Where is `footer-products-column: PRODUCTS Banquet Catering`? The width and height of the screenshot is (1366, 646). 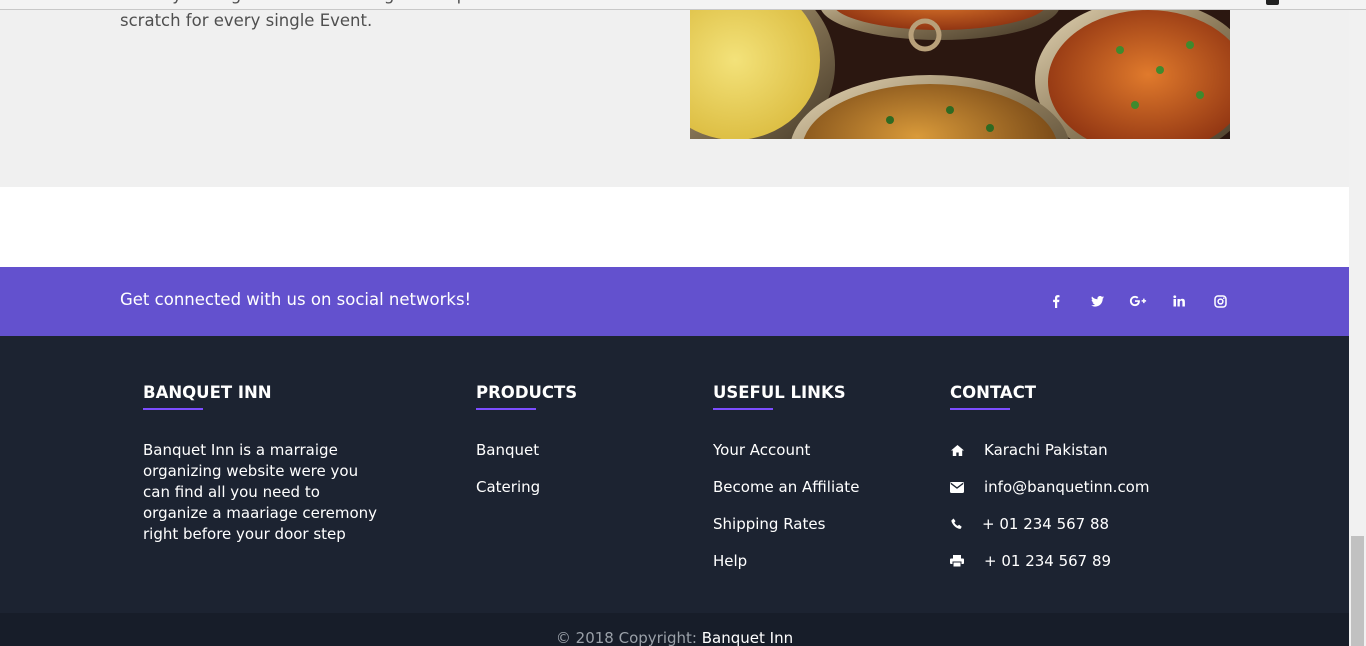
footer-products-column: PRODUCTS Banquet Catering is located at coordinates (526, 448).